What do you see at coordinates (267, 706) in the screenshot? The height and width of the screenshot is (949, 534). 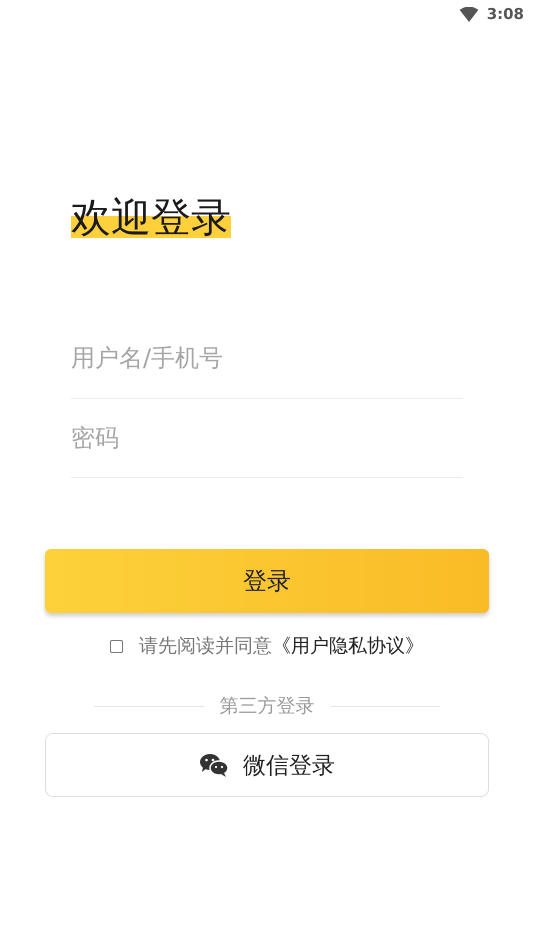 I see `third-party-label: 第三方登录` at bounding box center [267, 706].